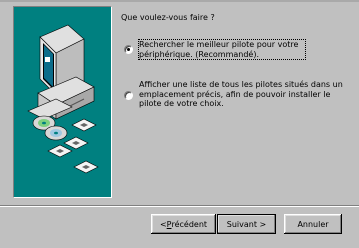  Describe the element at coordinates (179, 1) in the screenshot. I see `window-top-edge` at that location.